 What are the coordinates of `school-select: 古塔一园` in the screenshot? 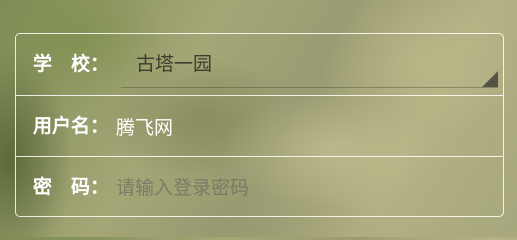 It's located at (309, 66).